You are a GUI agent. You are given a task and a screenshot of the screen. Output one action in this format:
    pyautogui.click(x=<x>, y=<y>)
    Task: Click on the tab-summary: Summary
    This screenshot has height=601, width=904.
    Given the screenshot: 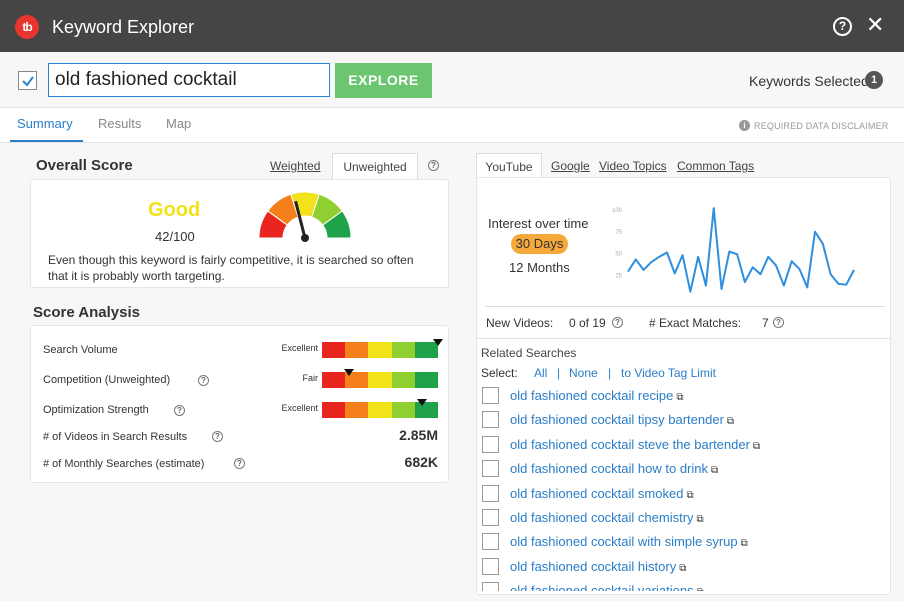 What is the action you would take?
    pyautogui.click(x=45, y=123)
    